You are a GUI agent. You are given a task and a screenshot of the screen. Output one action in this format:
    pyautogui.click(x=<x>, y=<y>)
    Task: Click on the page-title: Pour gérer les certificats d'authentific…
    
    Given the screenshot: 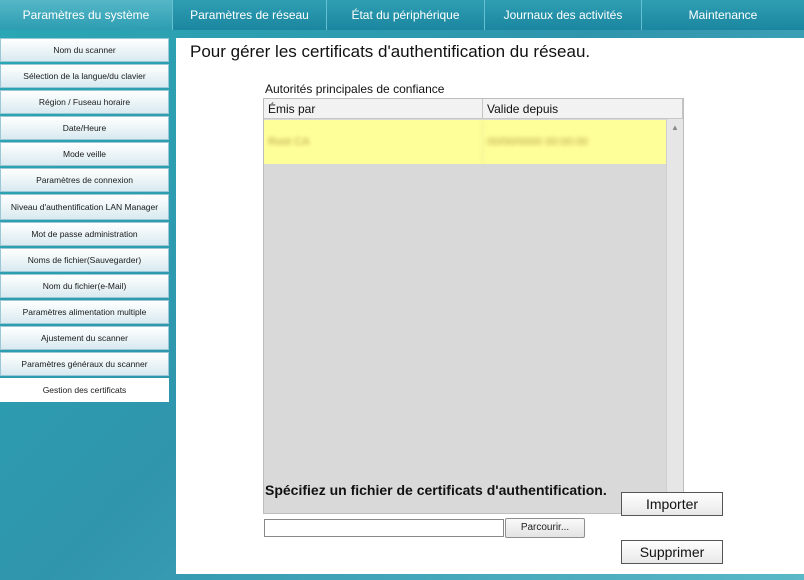 What is the action you would take?
    pyautogui.click(x=390, y=51)
    